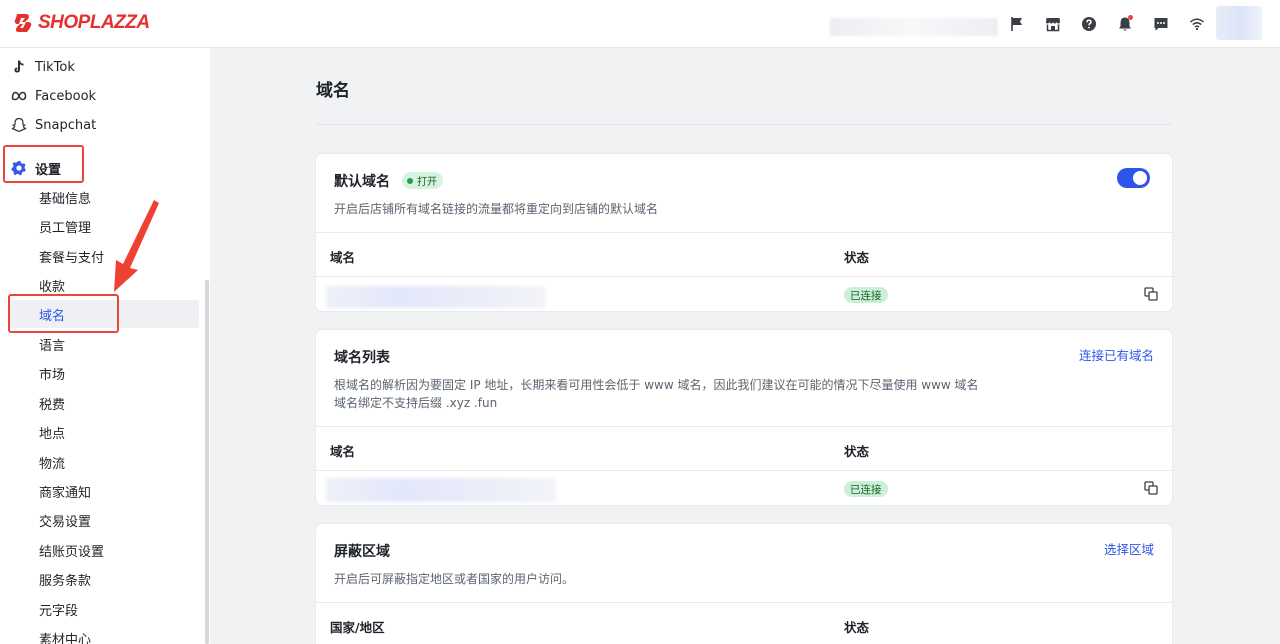 Image resolution: width=1280 pixels, height=644 pixels. What do you see at coordinates (1239, 23) in the screenshot?
I see `user-avatar` at bounding box center [1239, 23].